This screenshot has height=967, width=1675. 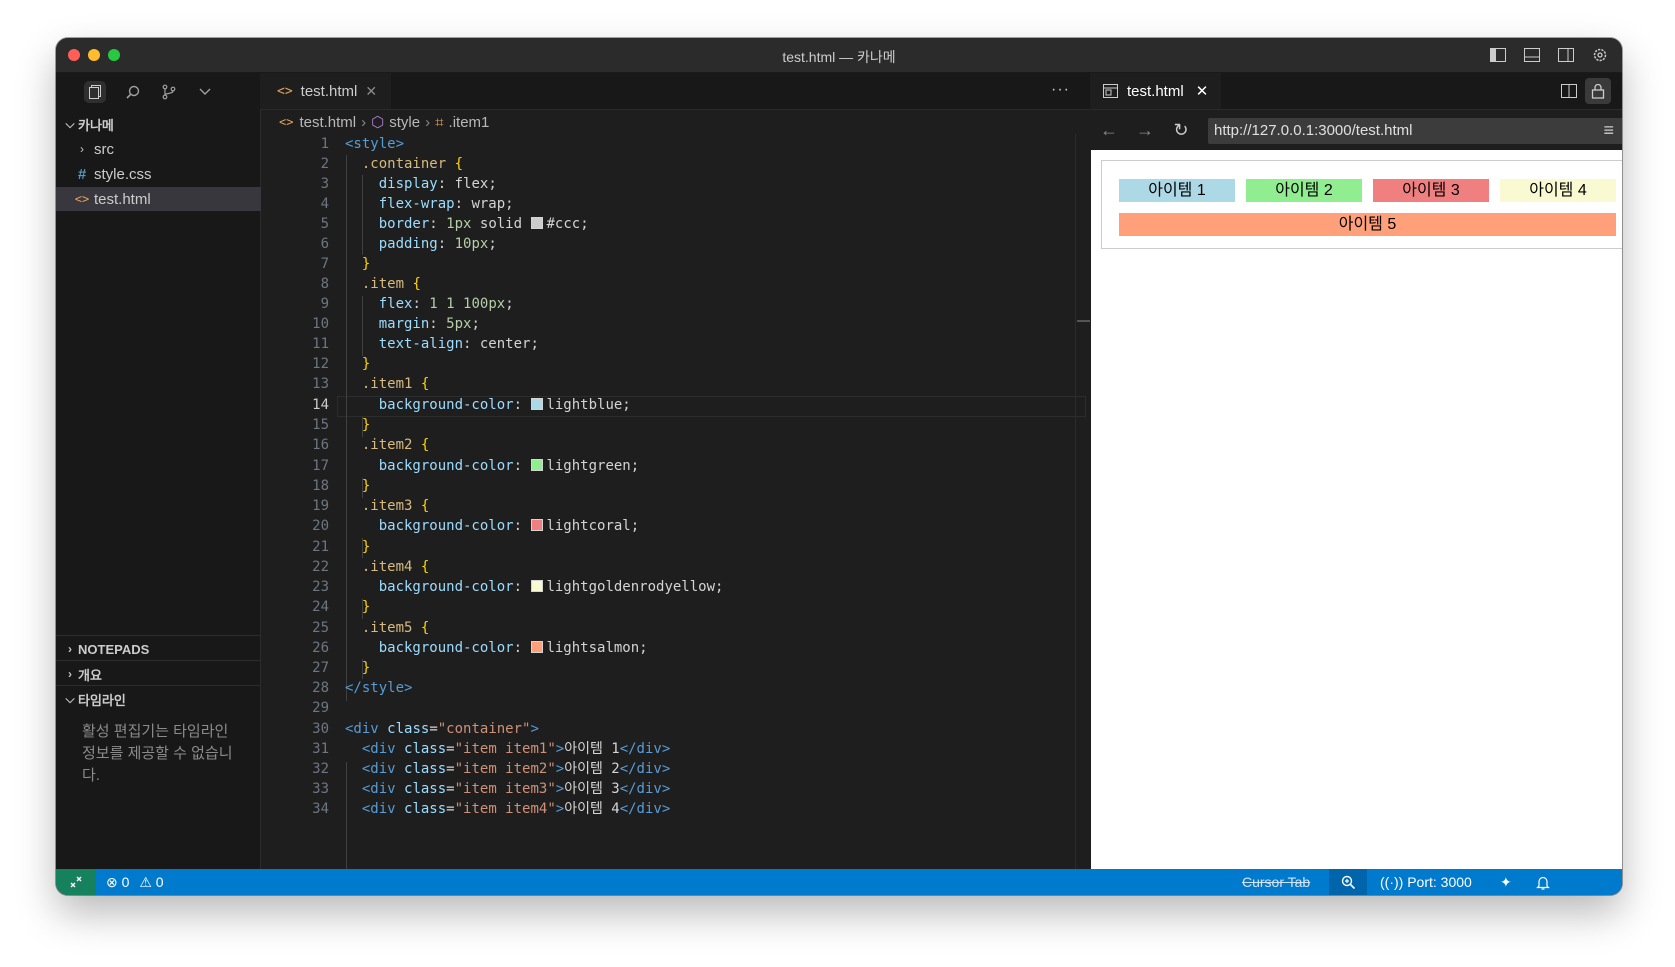 I want to click on notifications-bell-icon, so click(x=1543, y=882).